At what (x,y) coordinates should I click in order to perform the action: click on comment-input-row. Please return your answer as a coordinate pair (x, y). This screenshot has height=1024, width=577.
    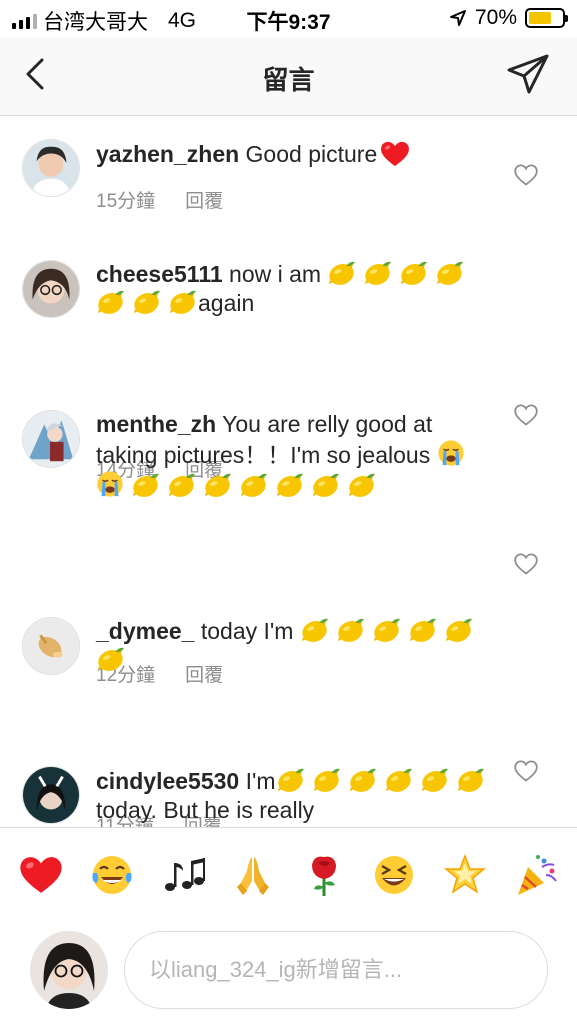
    Looking at the image, I should click on (288, 972).